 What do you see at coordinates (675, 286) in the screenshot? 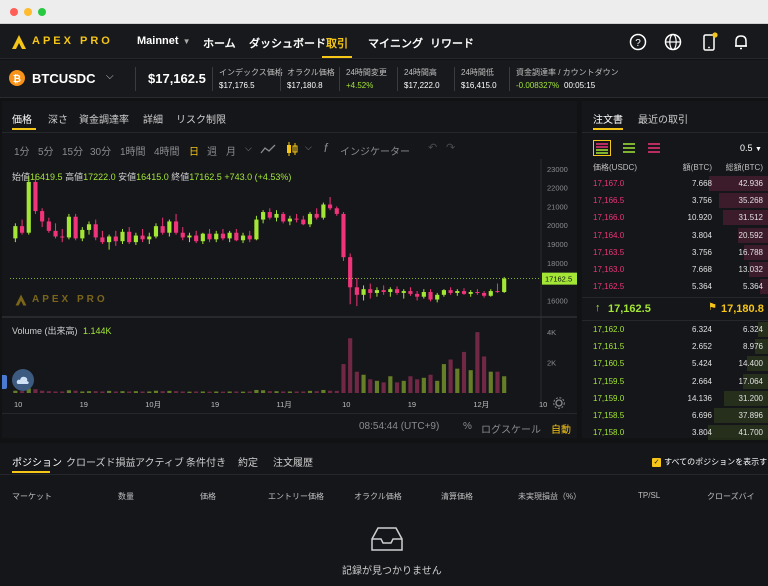
I see `ask-row: 17,162.5 5.364 5.364` at bounding box center [675, 286].